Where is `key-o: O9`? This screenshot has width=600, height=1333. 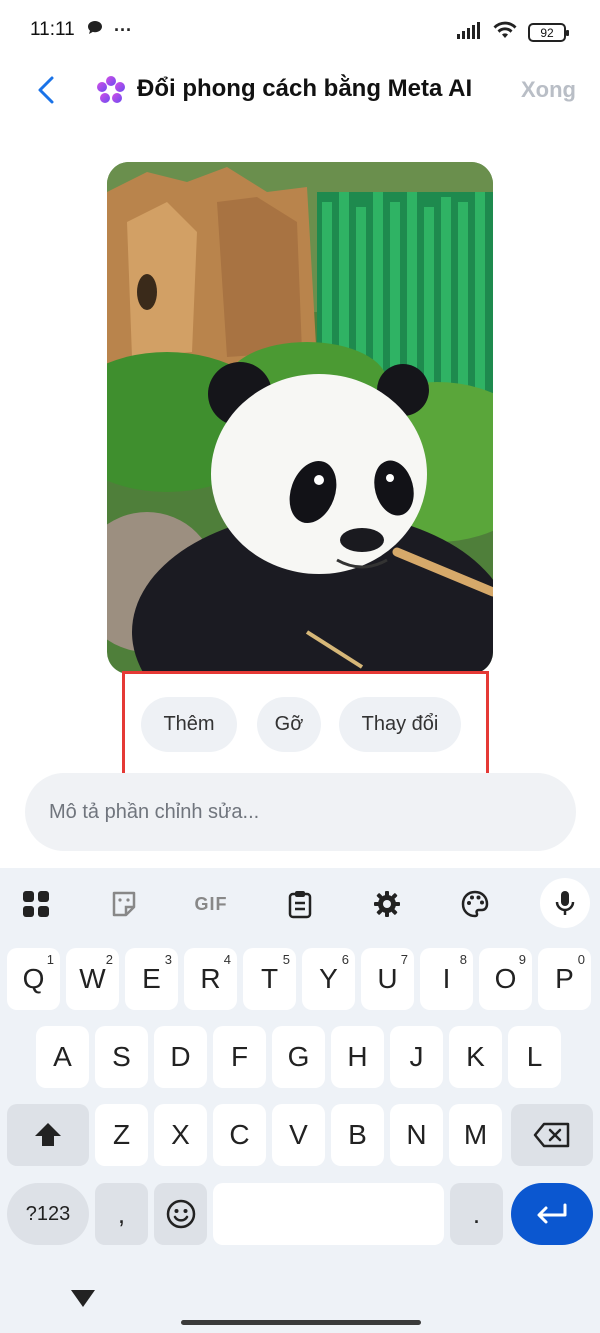 key-o: O9 is located at coordinates (505, 979).